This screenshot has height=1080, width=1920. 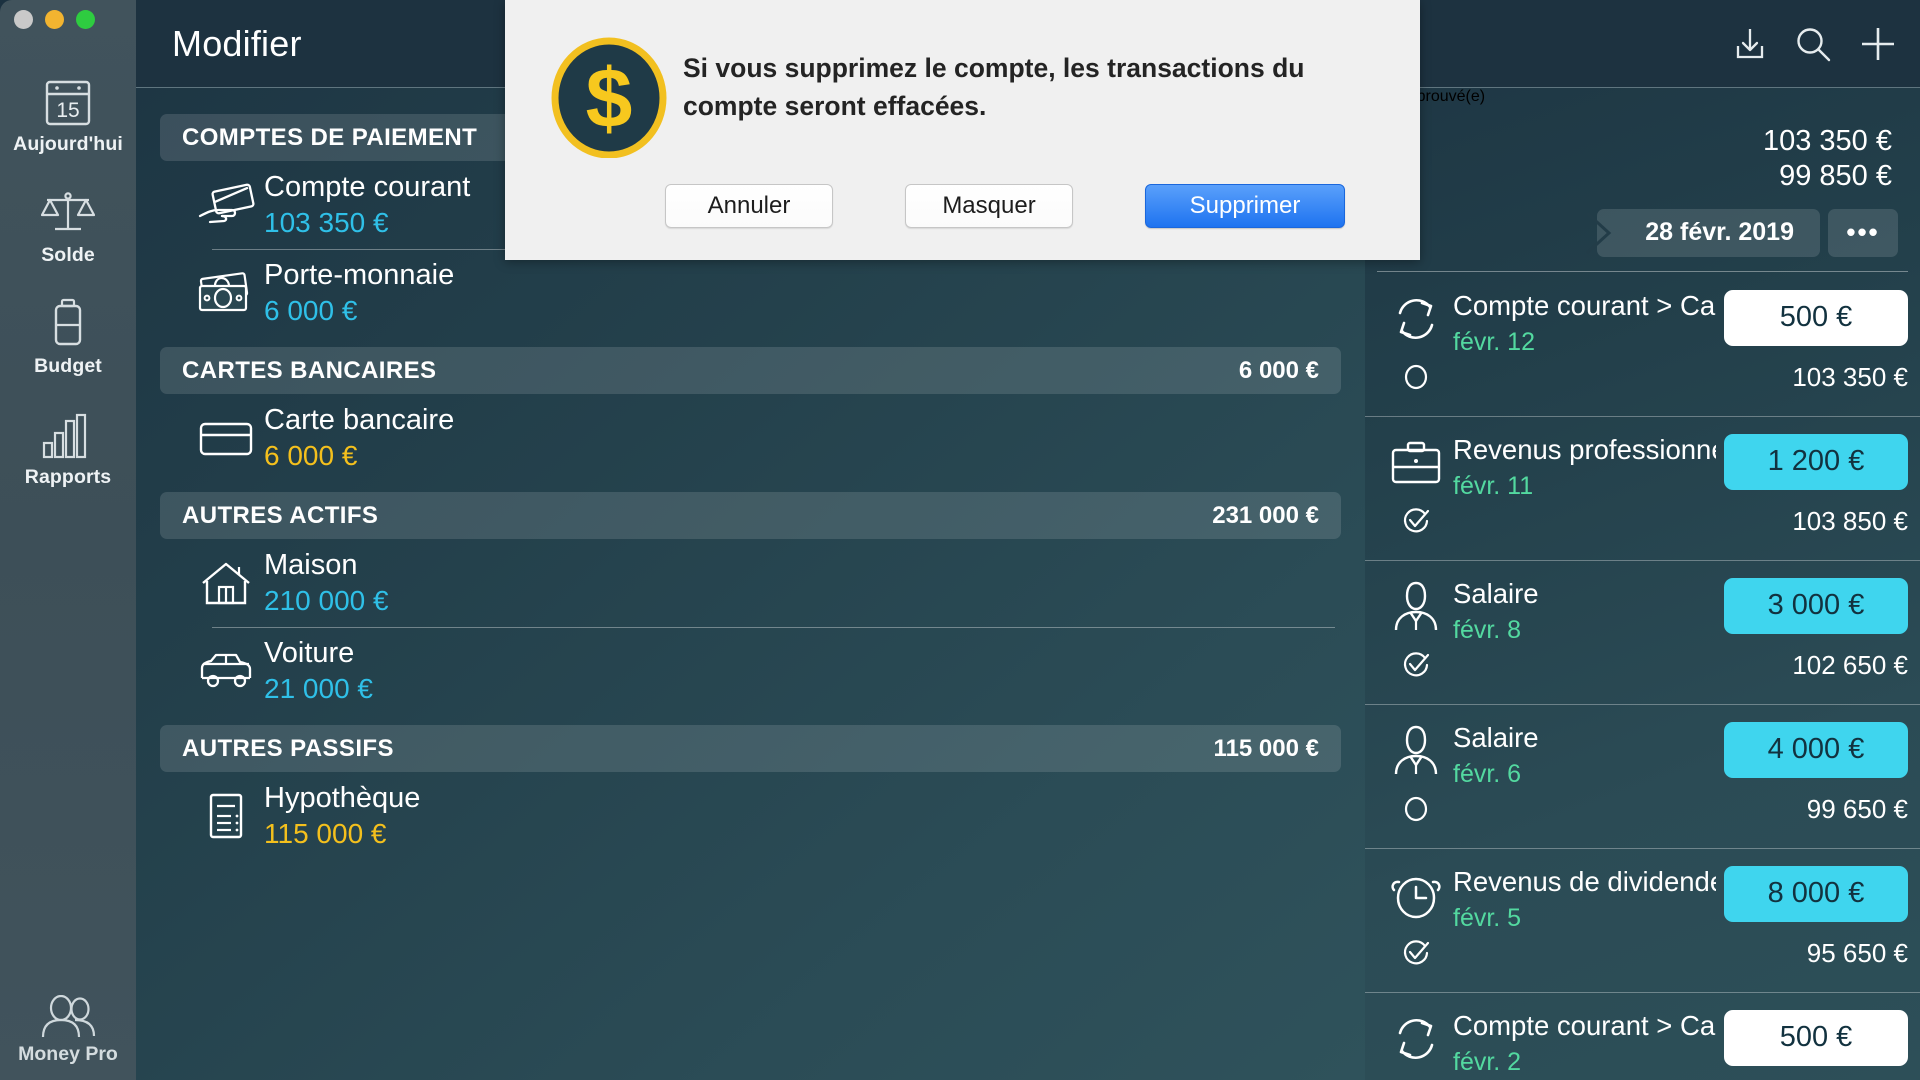 What do you see at coordinates (318, 688) in the screenshot?
I see `account-amount: 21 000 €` at bounding box center [318, 688].